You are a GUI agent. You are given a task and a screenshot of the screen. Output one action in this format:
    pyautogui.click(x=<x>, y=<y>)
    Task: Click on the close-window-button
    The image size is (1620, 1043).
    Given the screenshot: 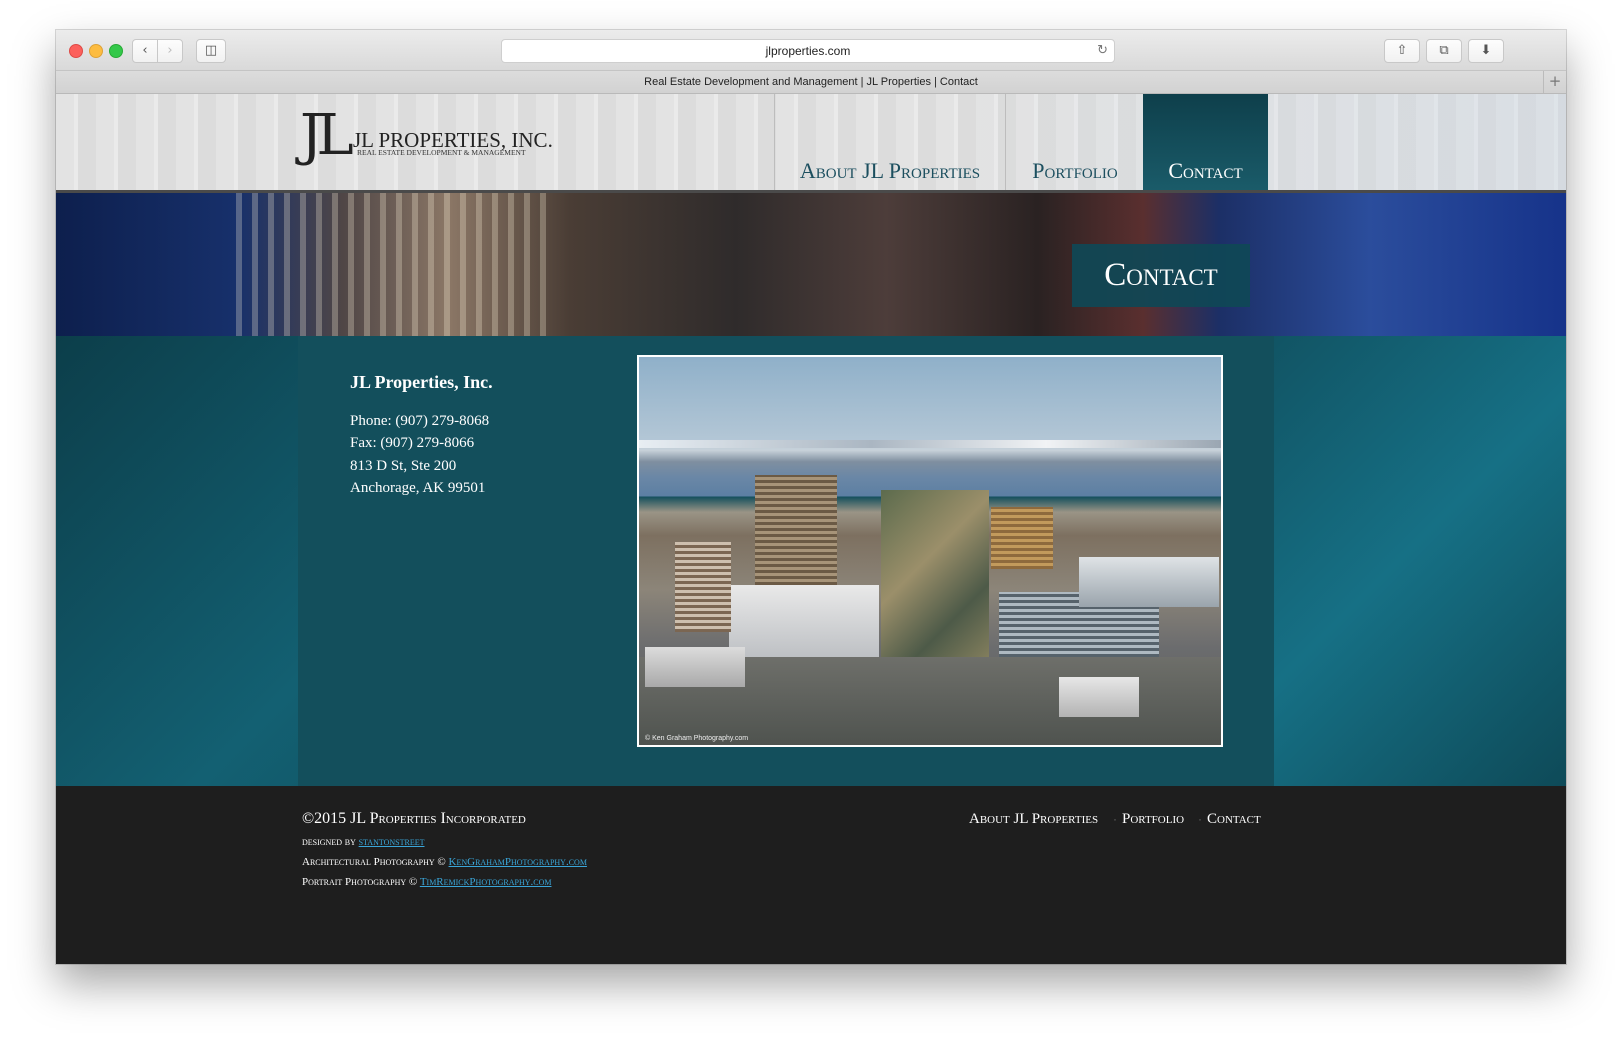 What is the action you would take?
    pyautogui.click(x=76, y=51)
    